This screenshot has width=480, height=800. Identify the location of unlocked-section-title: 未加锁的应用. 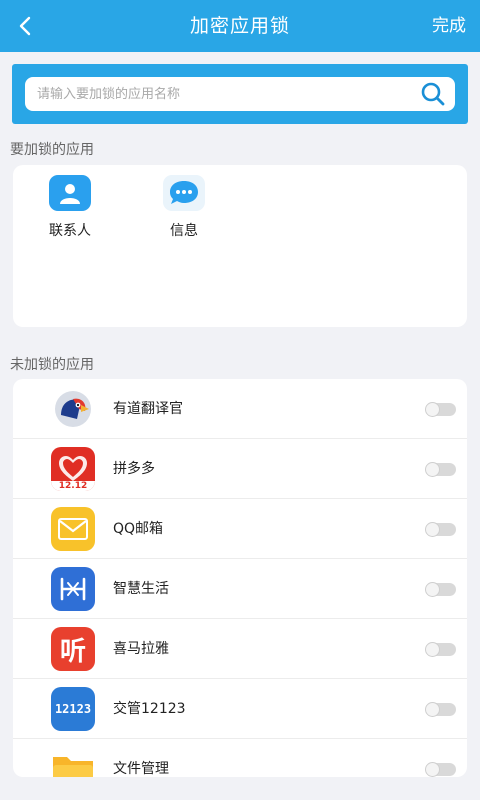
(52, 365).